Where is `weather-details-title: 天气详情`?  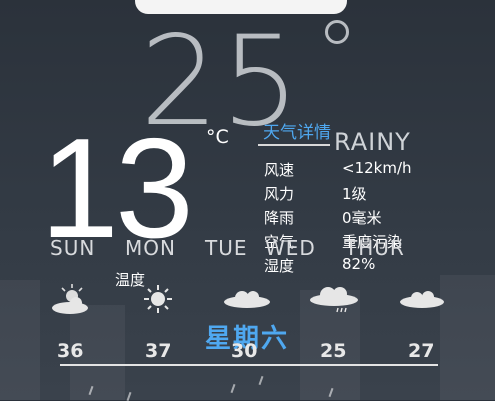
weather-details-title: 天气详情 is located at coordinates (297, 130).